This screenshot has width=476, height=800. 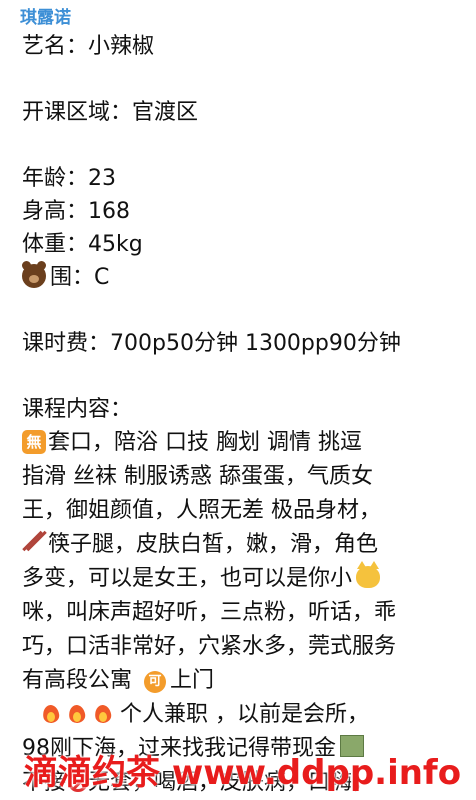 I want to click on content-line: 多变，可以是女王，也可以是你小, so click(x=244, y=578).